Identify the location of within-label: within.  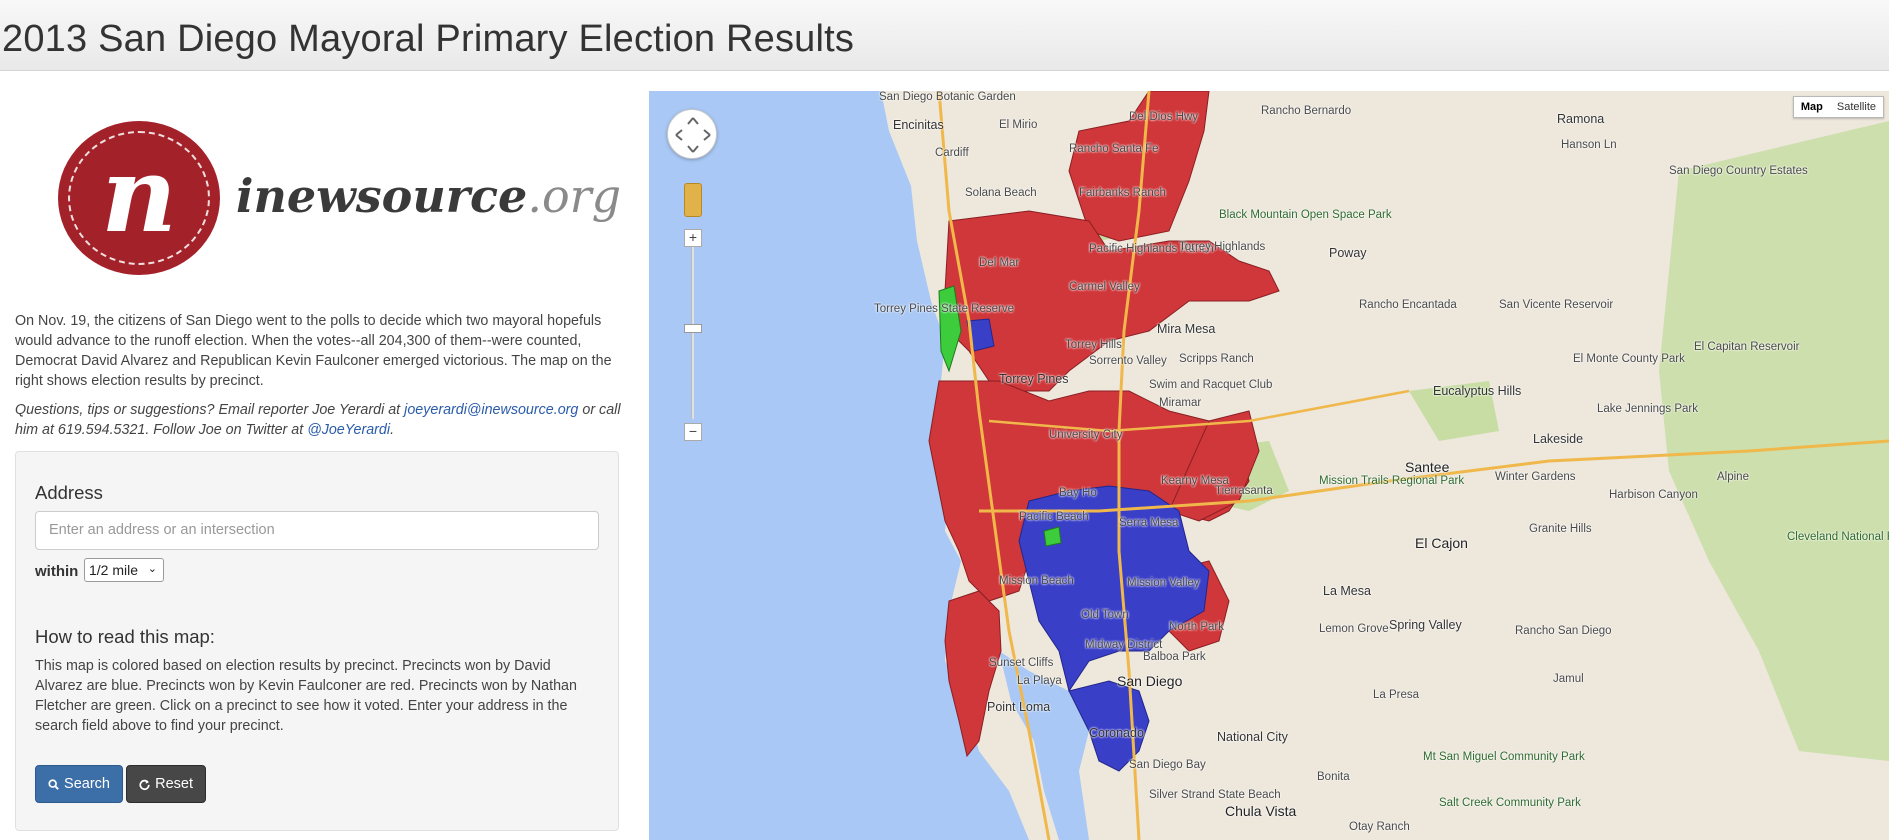
(57, 571).